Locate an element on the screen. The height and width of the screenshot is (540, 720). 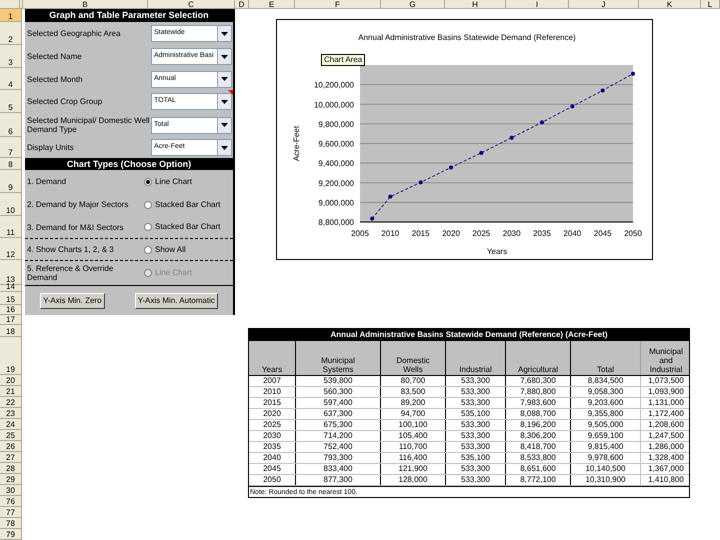
option-label: 2. Demand by Major Sectors is located at coordinates (78, 204).